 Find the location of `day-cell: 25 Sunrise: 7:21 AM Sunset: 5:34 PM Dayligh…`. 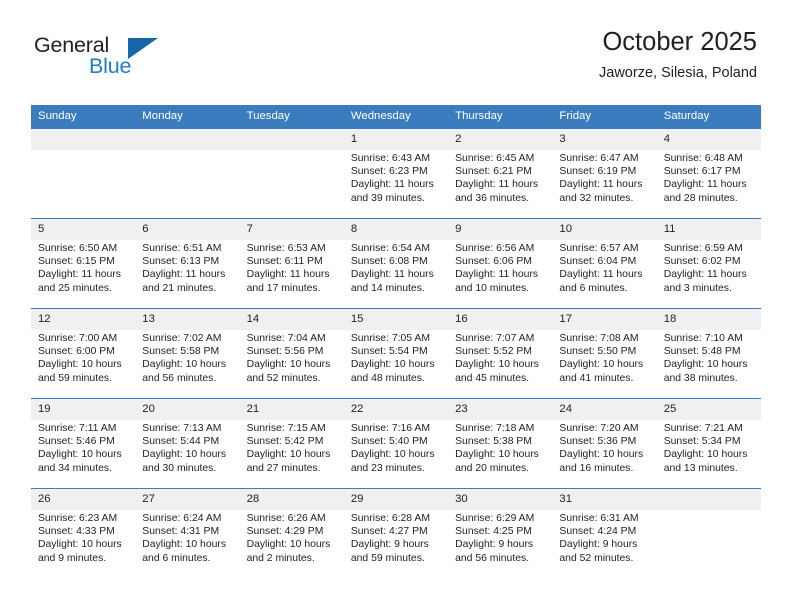

day-cell: 25 Sunrise: 7:21 AM Sunset: 5:34 PM Dayligh… is located at coordinates (708, 443).